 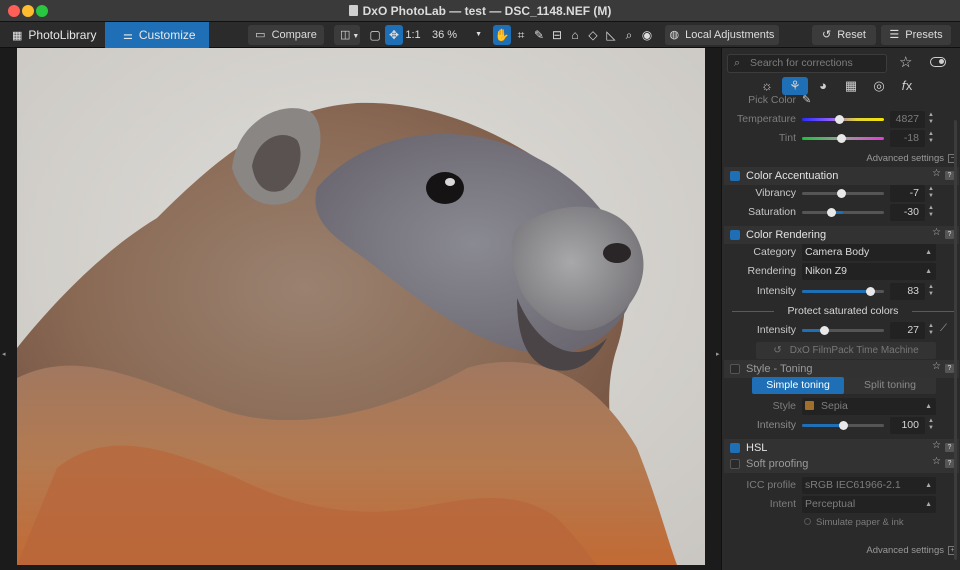 What do you see at coordinates (722, 35) in the screenshot?
I see `local-adjustments-button: ◍ Local Adjustments` at bounding box center [722, 35].